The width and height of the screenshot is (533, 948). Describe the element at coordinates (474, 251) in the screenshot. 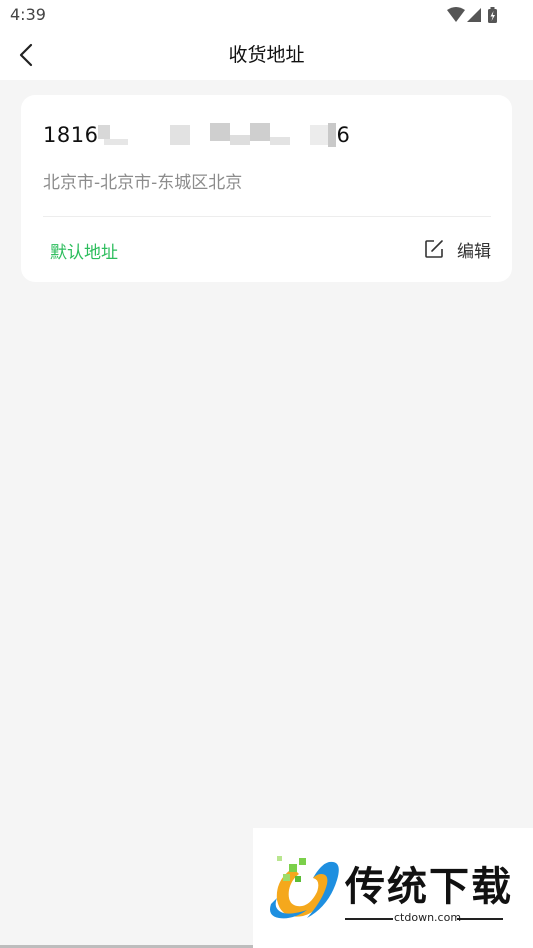

I see `edit-label: 编辑` at that location.